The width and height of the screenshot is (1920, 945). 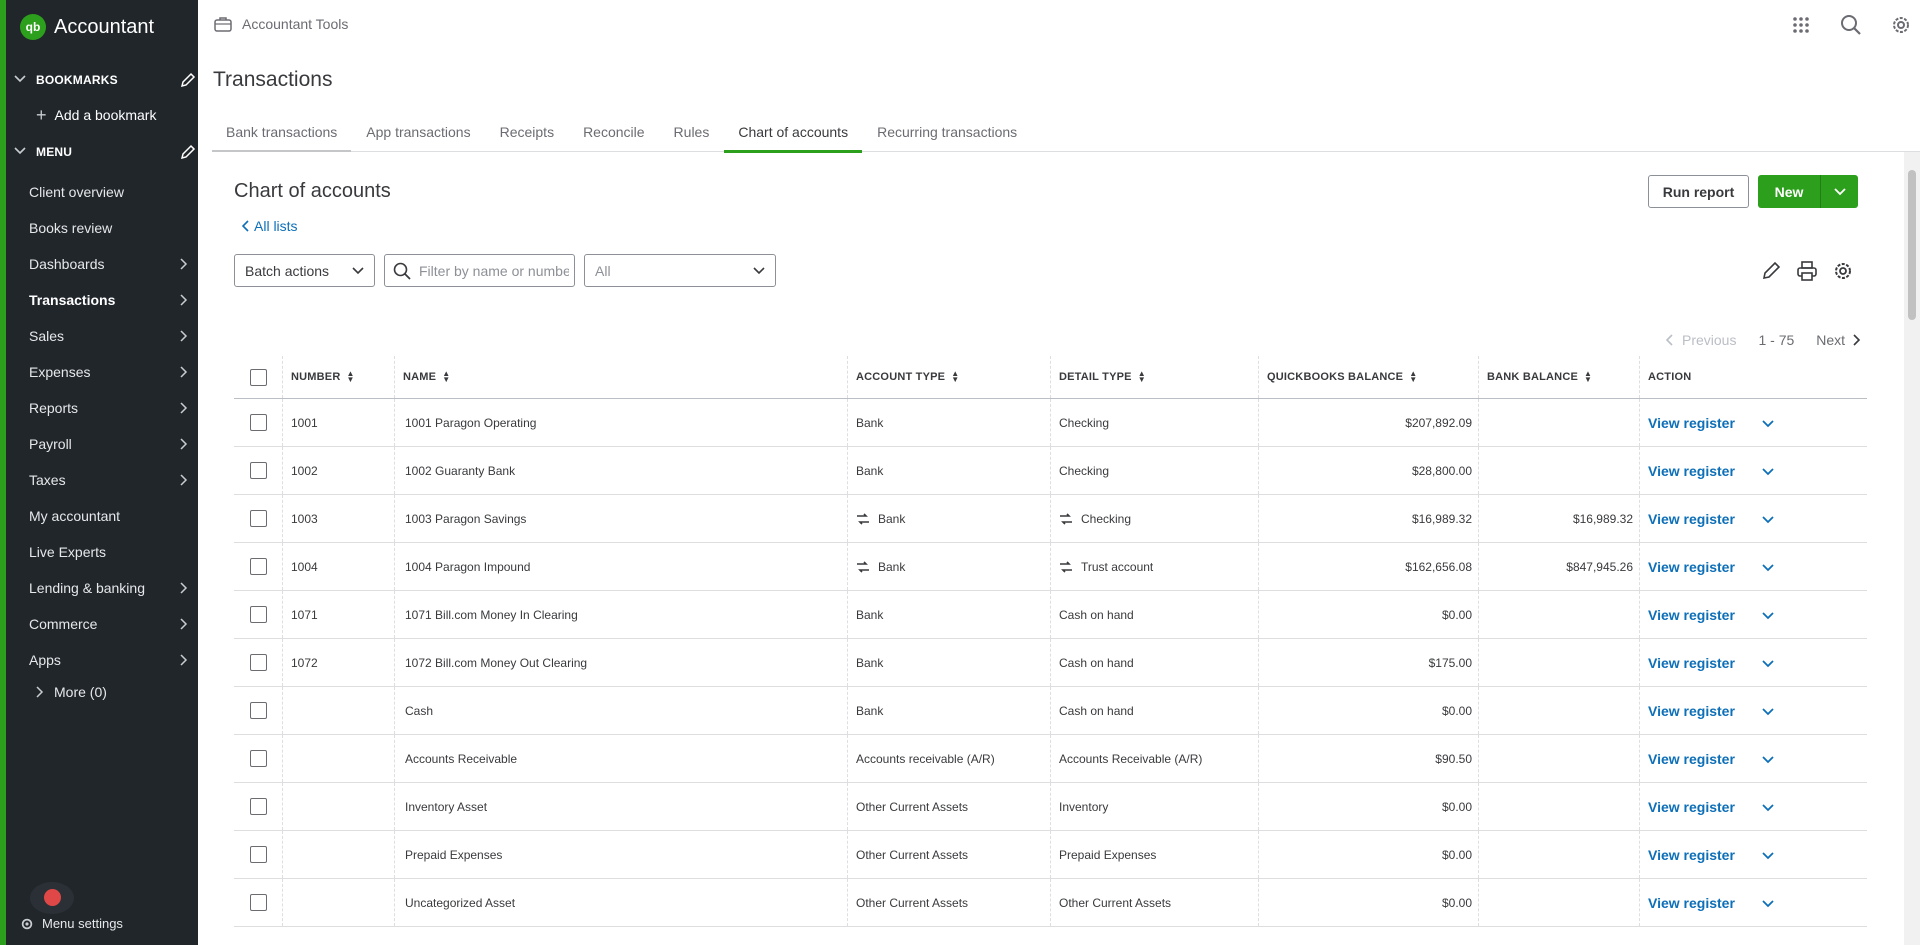 What do you see at coordinates (1789, 191) in the screenshot?
I see `new-button: New` at bounding box center [1789, 191].